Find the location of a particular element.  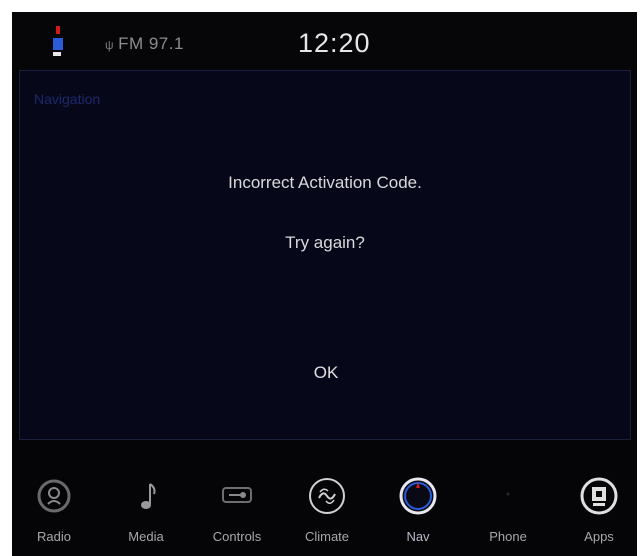

status-bar: ψ FM 97.1 12:20 is located at coordinates (324, 41).